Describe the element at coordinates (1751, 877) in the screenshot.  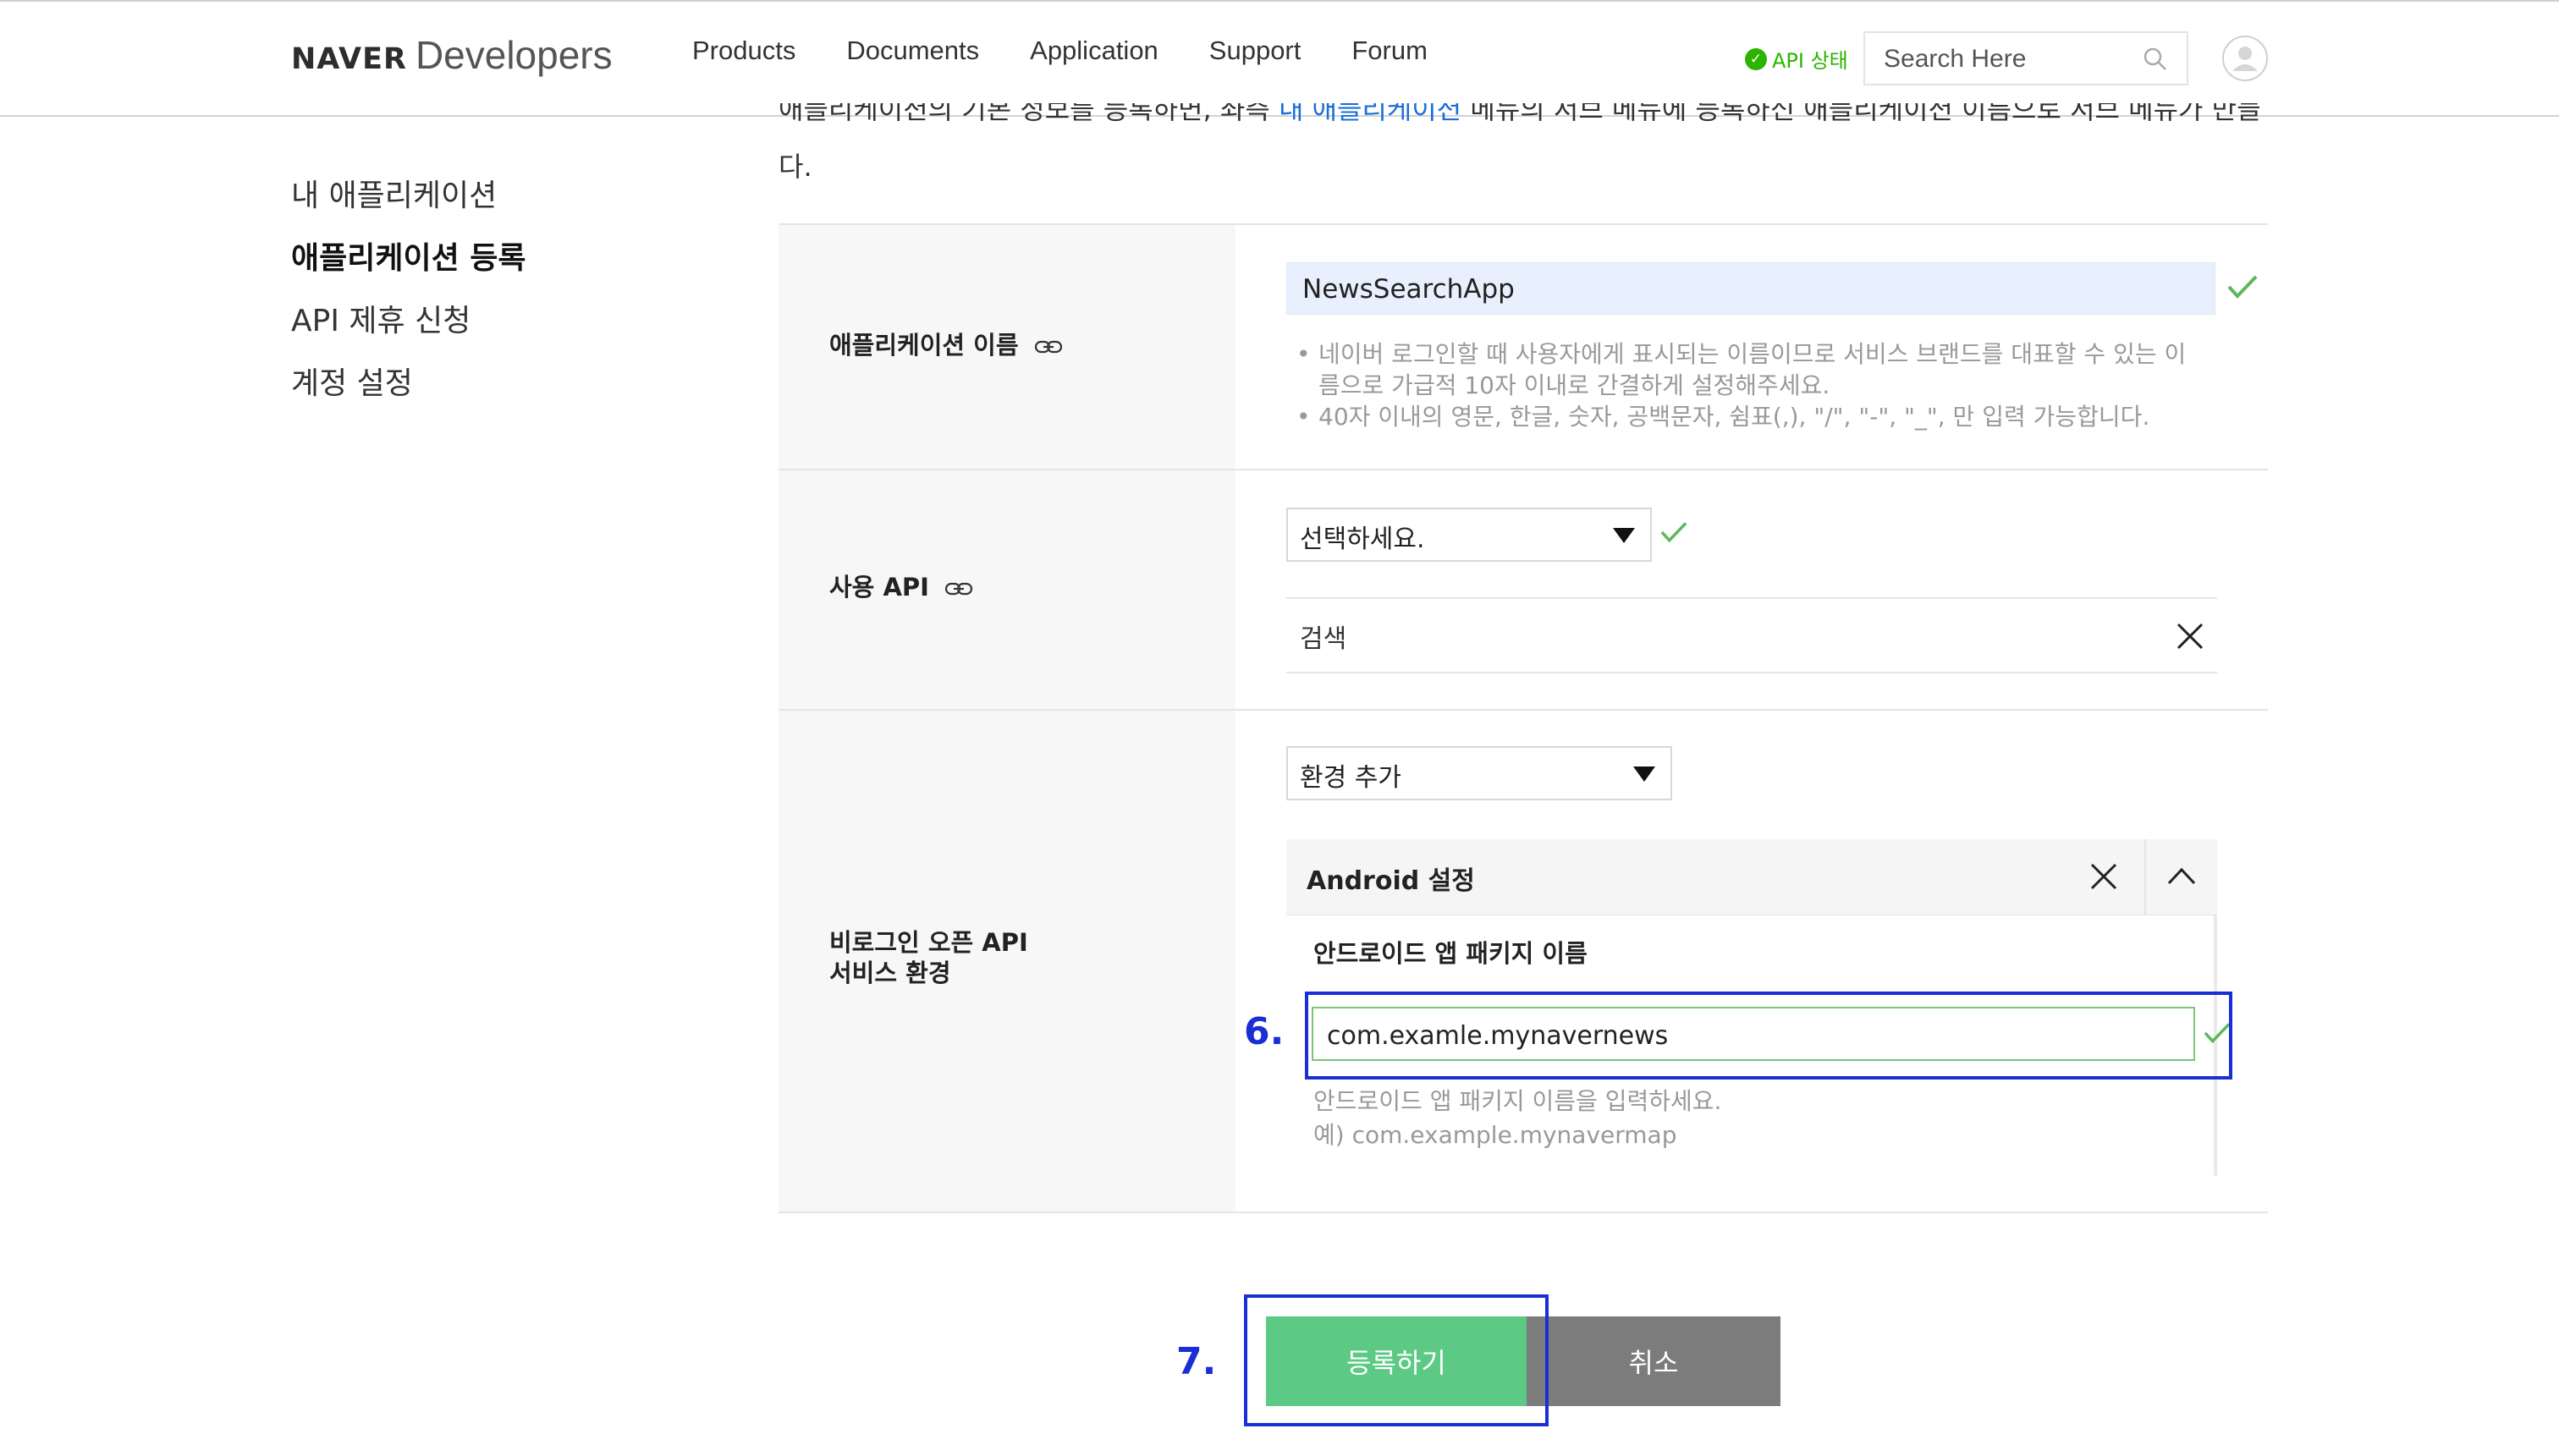
I see `android-settings-header: Android 설정` at that location.